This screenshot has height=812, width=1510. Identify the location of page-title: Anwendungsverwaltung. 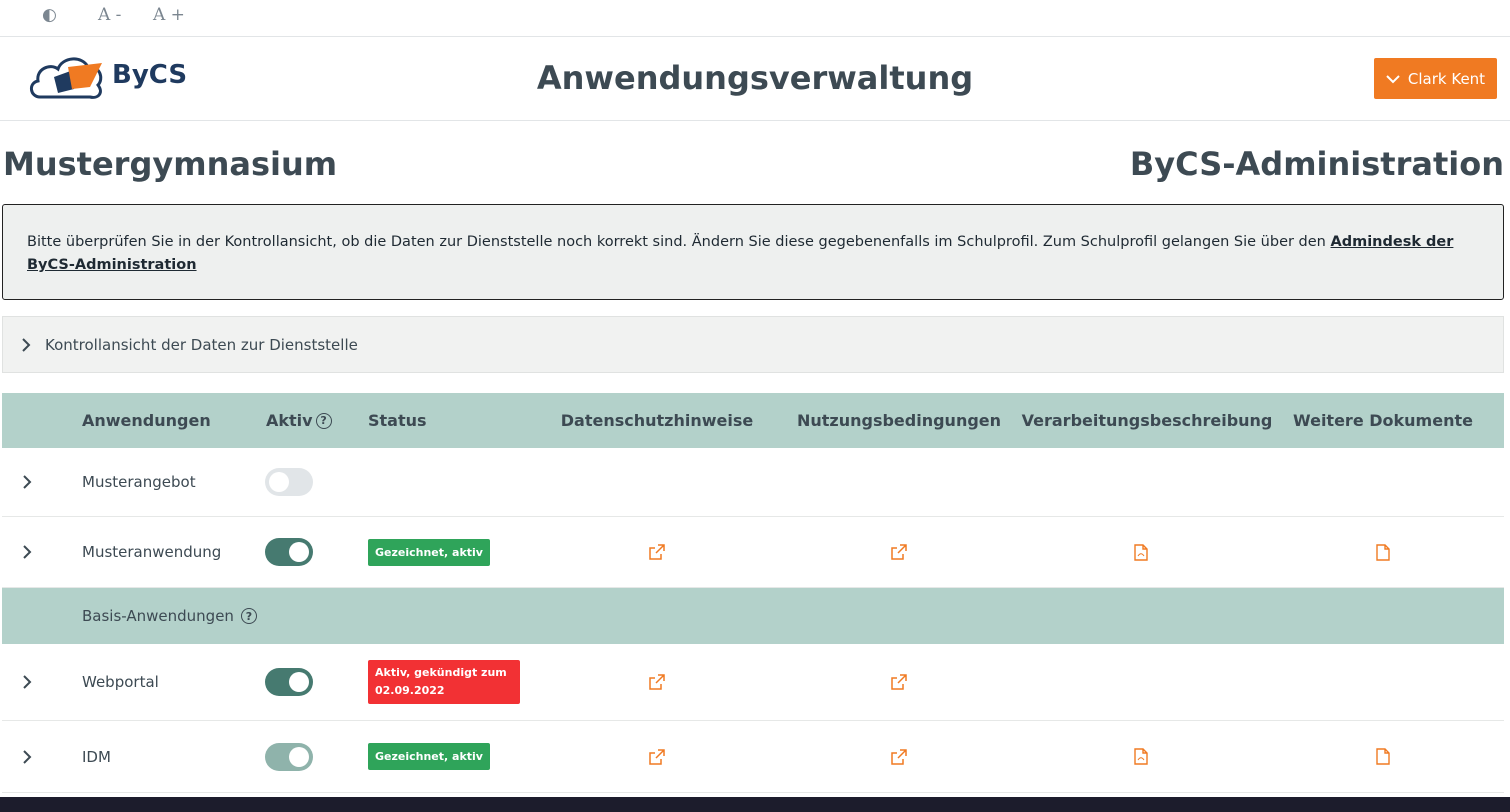
(755, 78).